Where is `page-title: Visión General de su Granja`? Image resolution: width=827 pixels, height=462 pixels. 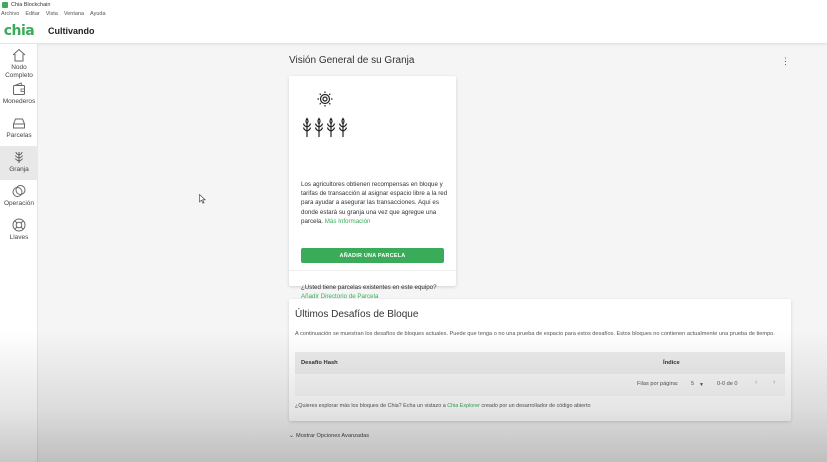
page-title: Visión General de su Granja is located at coordinates (352, 60).